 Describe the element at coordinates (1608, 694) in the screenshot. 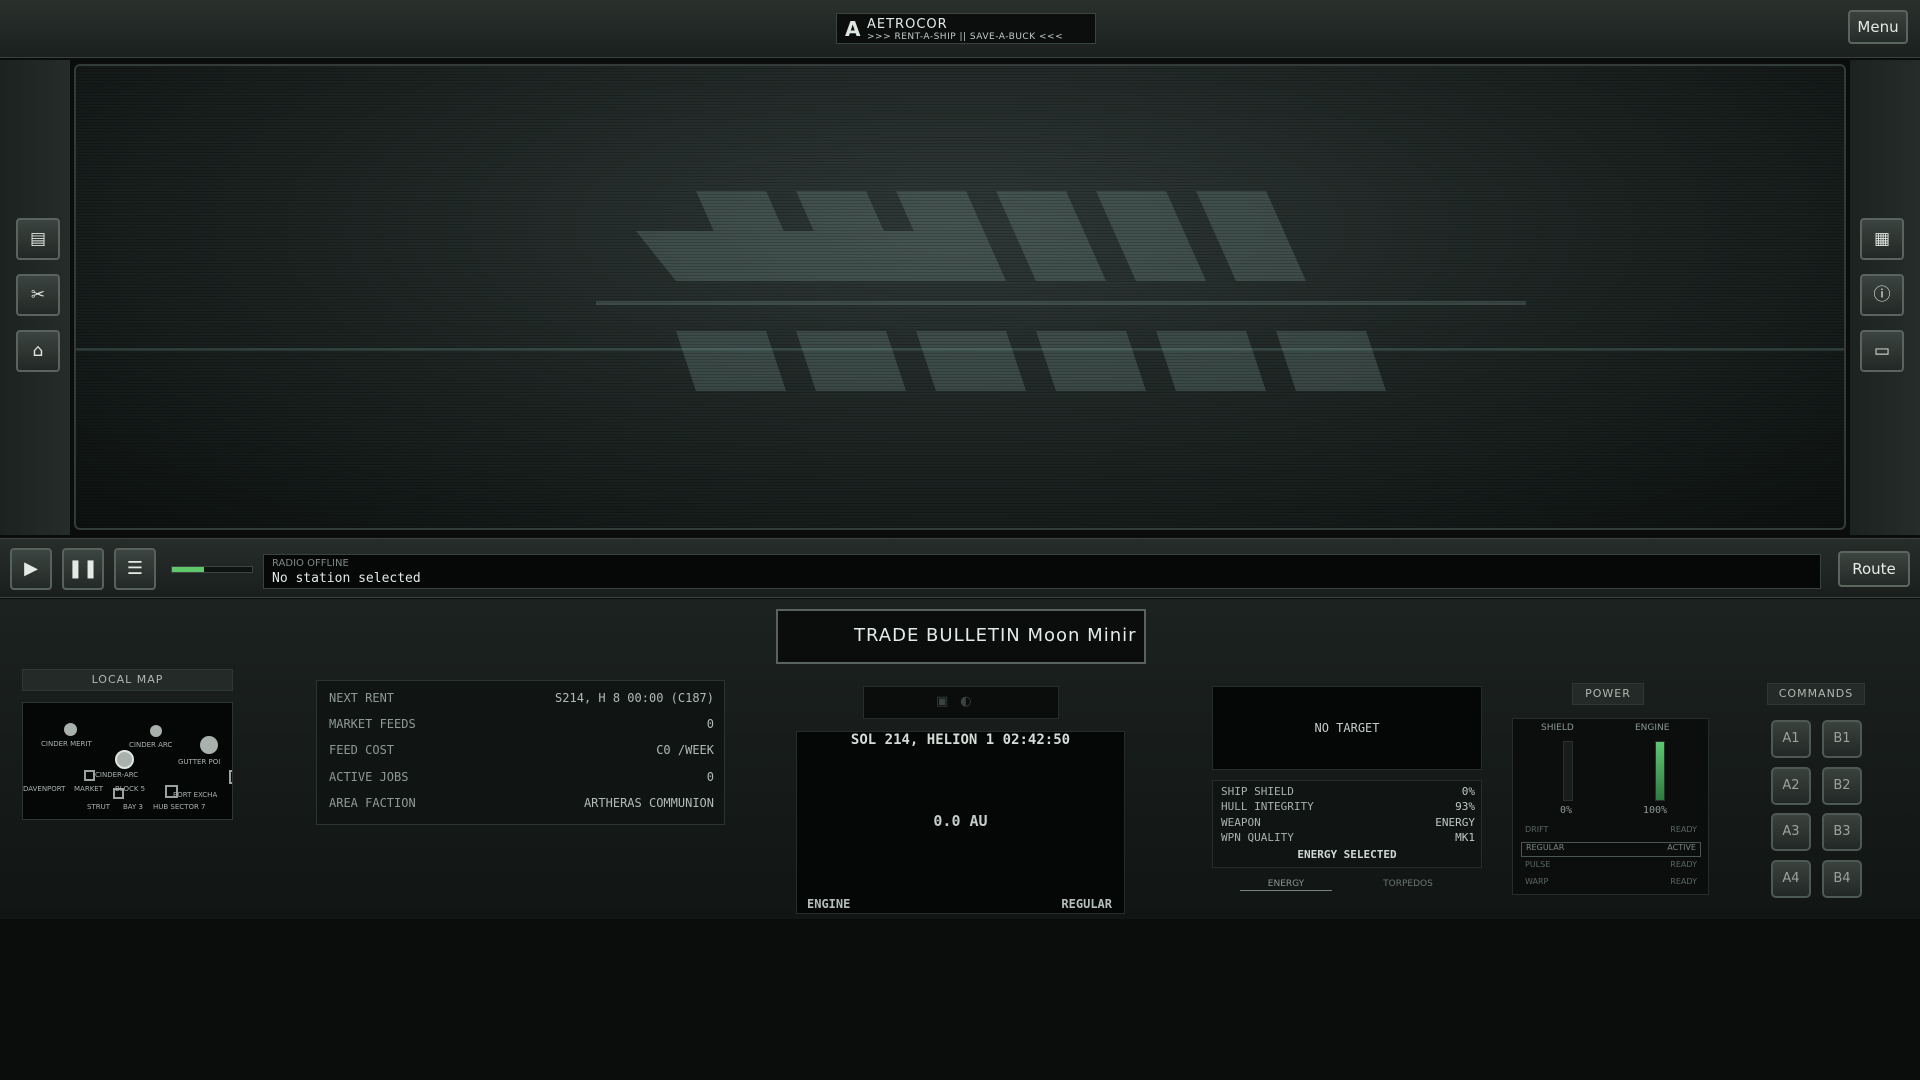

I see `power-title: POWER` at that location.